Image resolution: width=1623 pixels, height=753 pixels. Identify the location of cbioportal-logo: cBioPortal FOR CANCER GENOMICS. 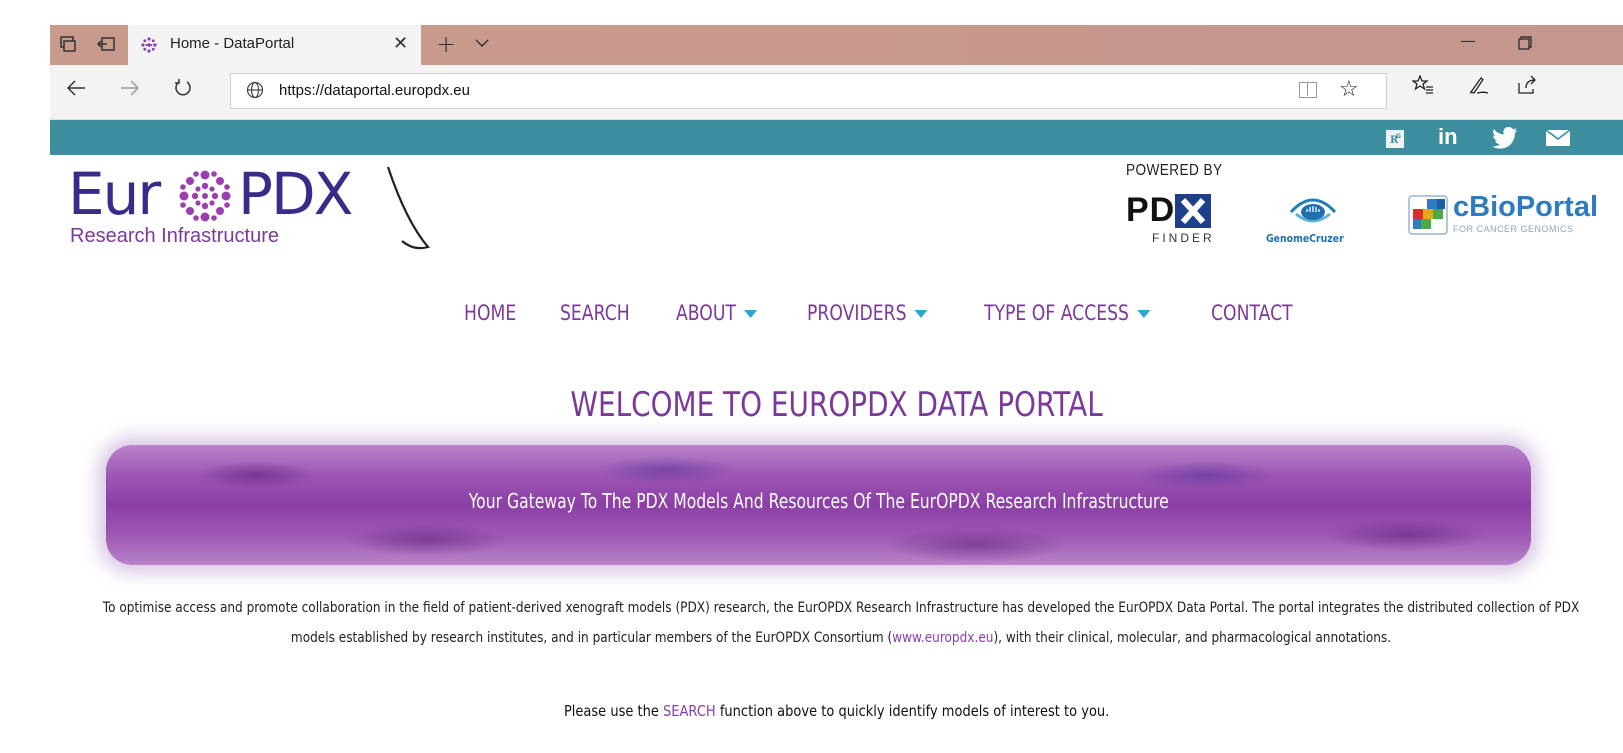
(1515, 216).